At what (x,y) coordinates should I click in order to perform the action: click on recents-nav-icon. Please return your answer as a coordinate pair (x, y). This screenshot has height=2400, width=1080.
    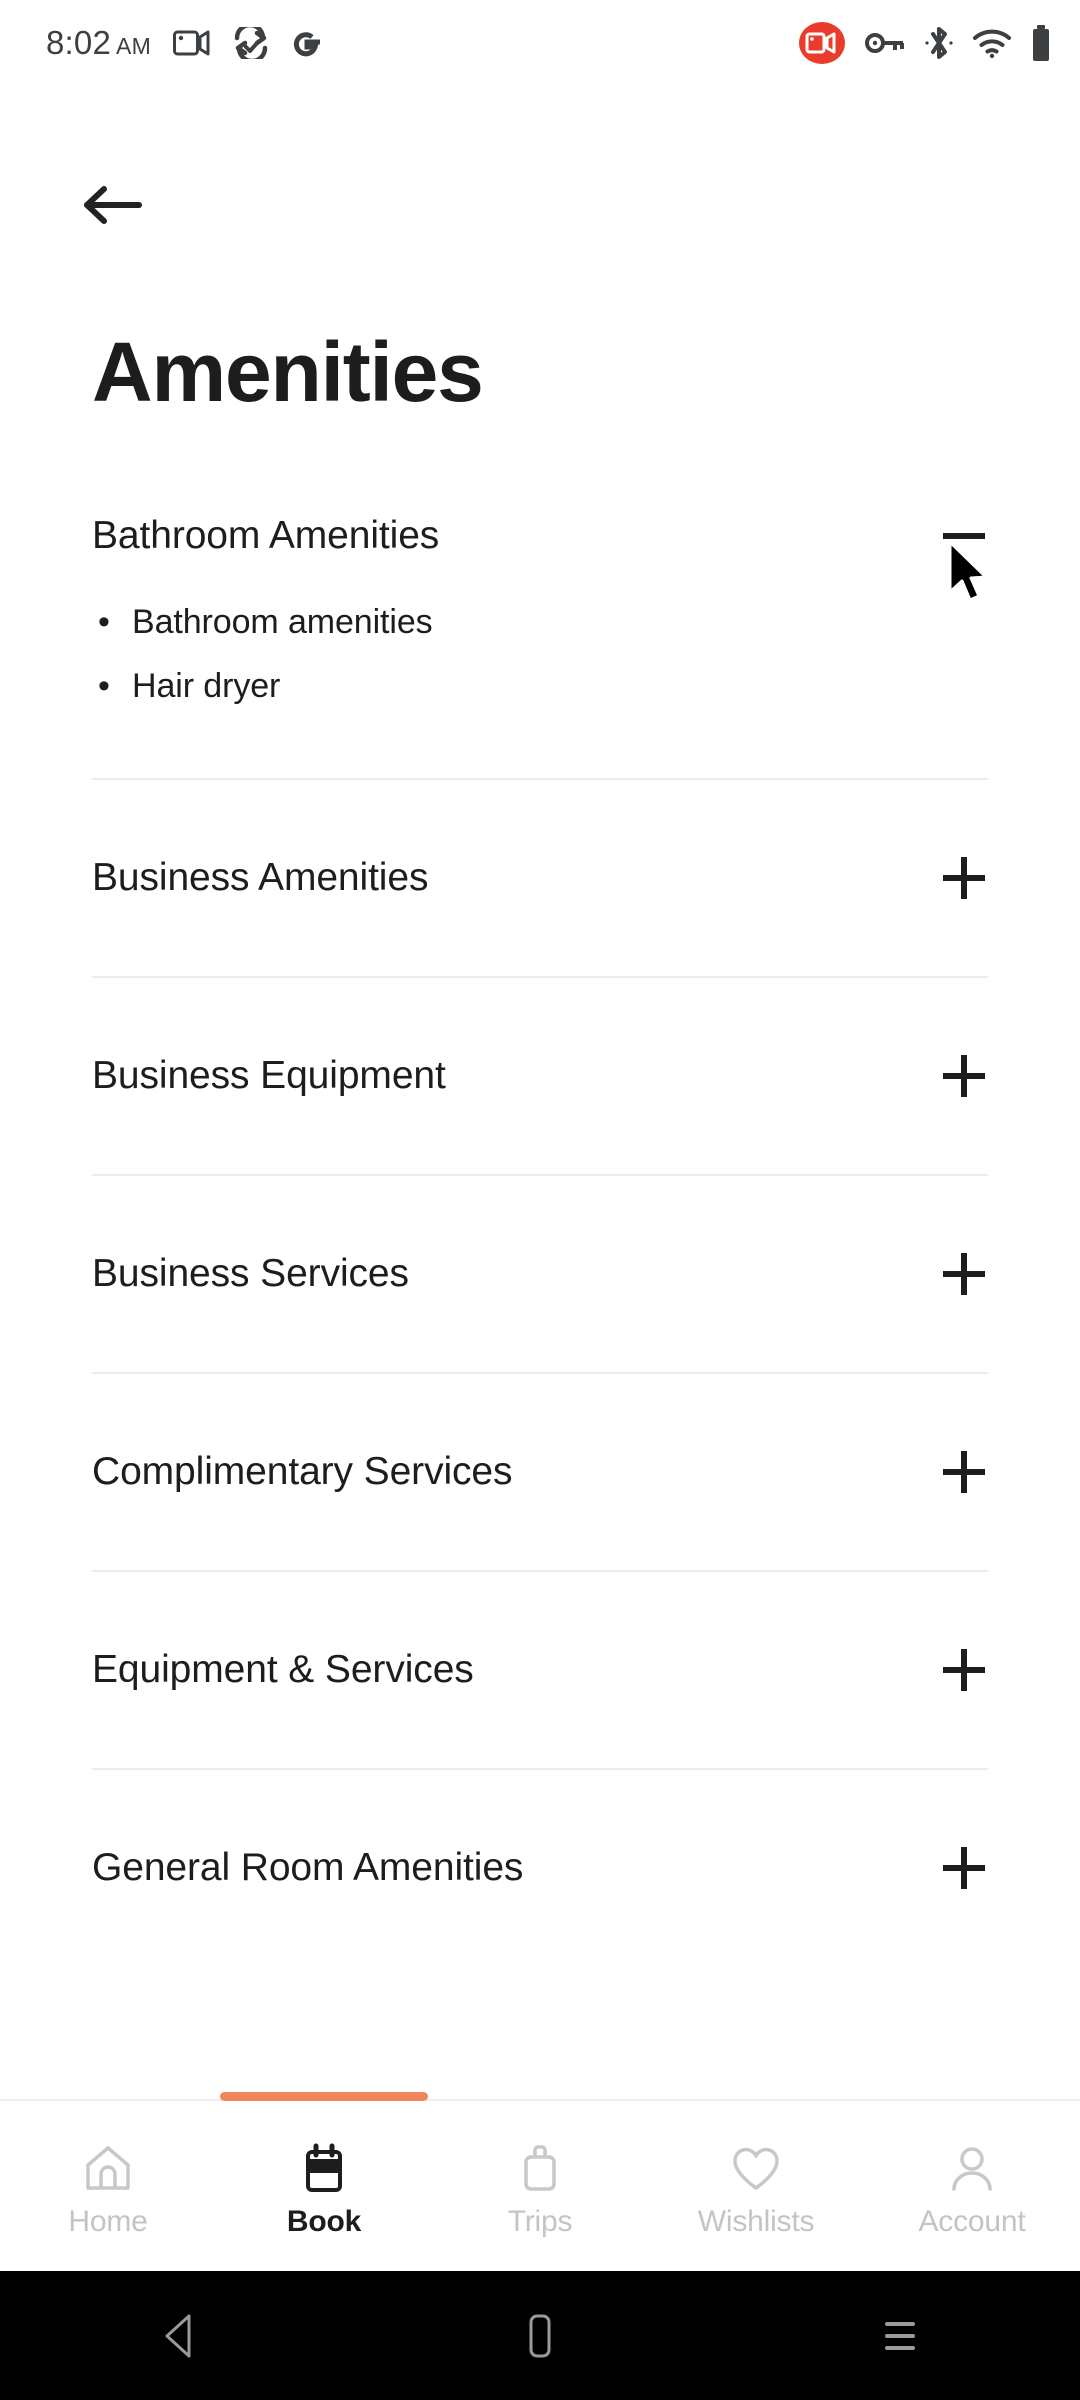
    Looking at the image, I should click on (900, 2335).